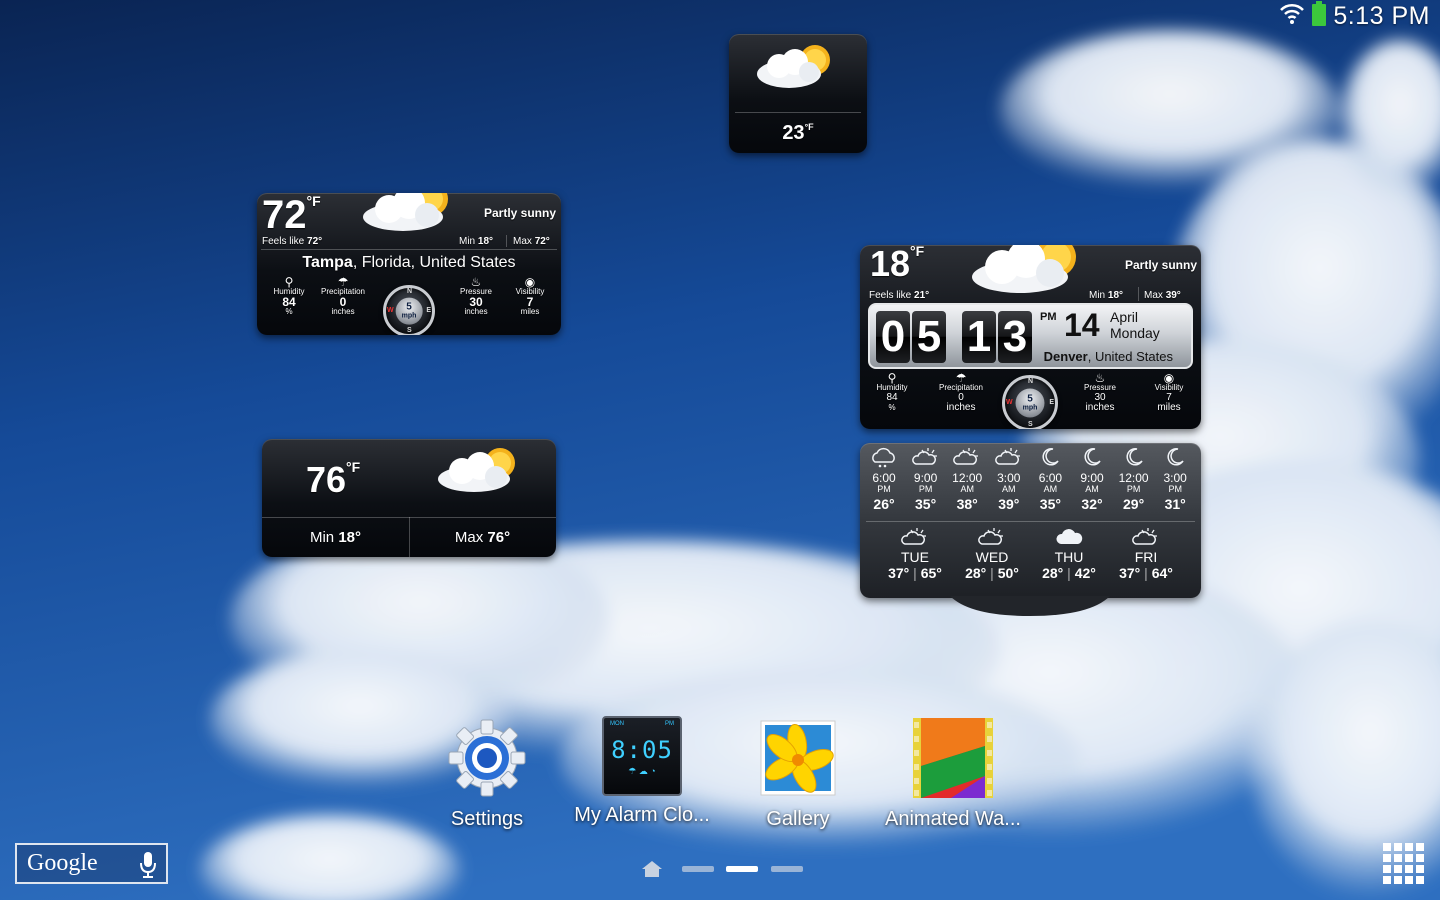 The width and height of the screenshot is (1440, 900). I want to click on tampa-humidity: ⚲ Humidity 84 %, so click(289, 296).